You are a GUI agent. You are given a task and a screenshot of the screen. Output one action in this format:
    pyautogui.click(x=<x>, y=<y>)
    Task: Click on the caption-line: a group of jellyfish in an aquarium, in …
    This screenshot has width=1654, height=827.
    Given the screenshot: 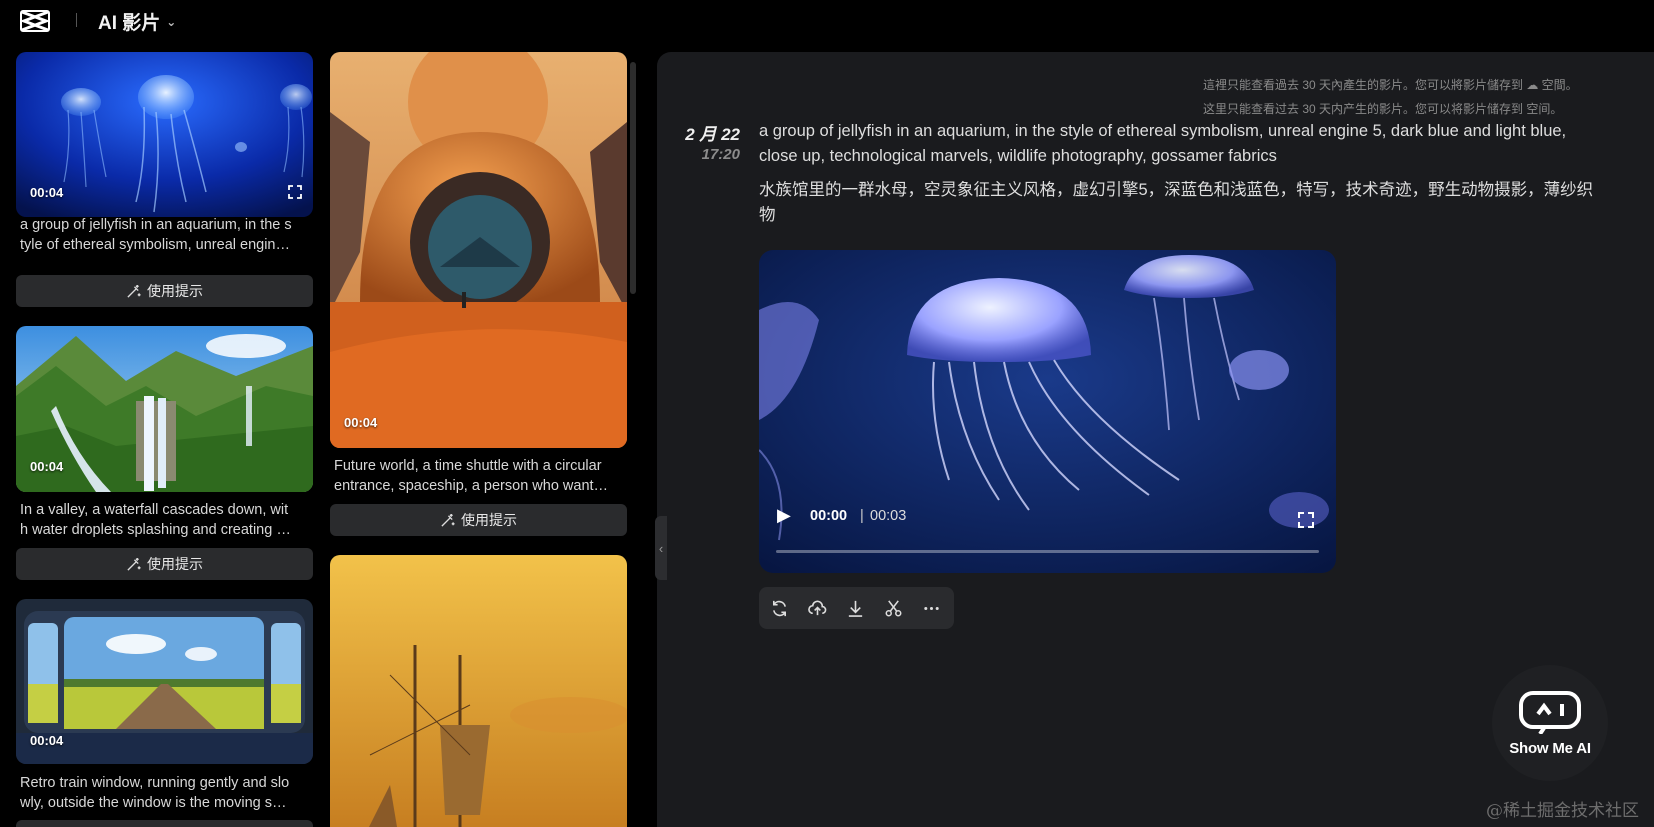 What is the action you would take?
    pyautogui.click(x=156, y=225)
    